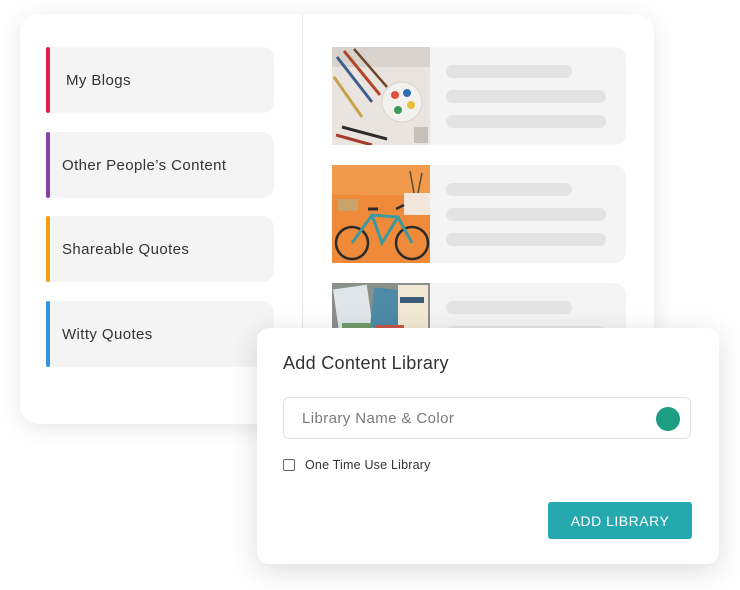  I want to click on one-time-use-label: One Time Use Library, so click(368, 465).